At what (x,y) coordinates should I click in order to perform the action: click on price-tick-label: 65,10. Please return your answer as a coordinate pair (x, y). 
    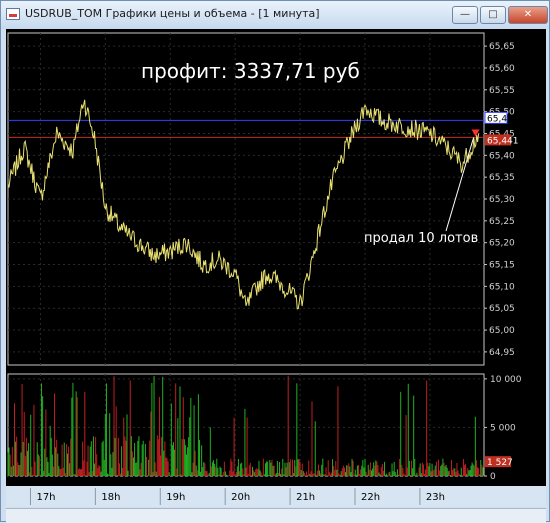
    Looking at the image, I should click on (502, 287).